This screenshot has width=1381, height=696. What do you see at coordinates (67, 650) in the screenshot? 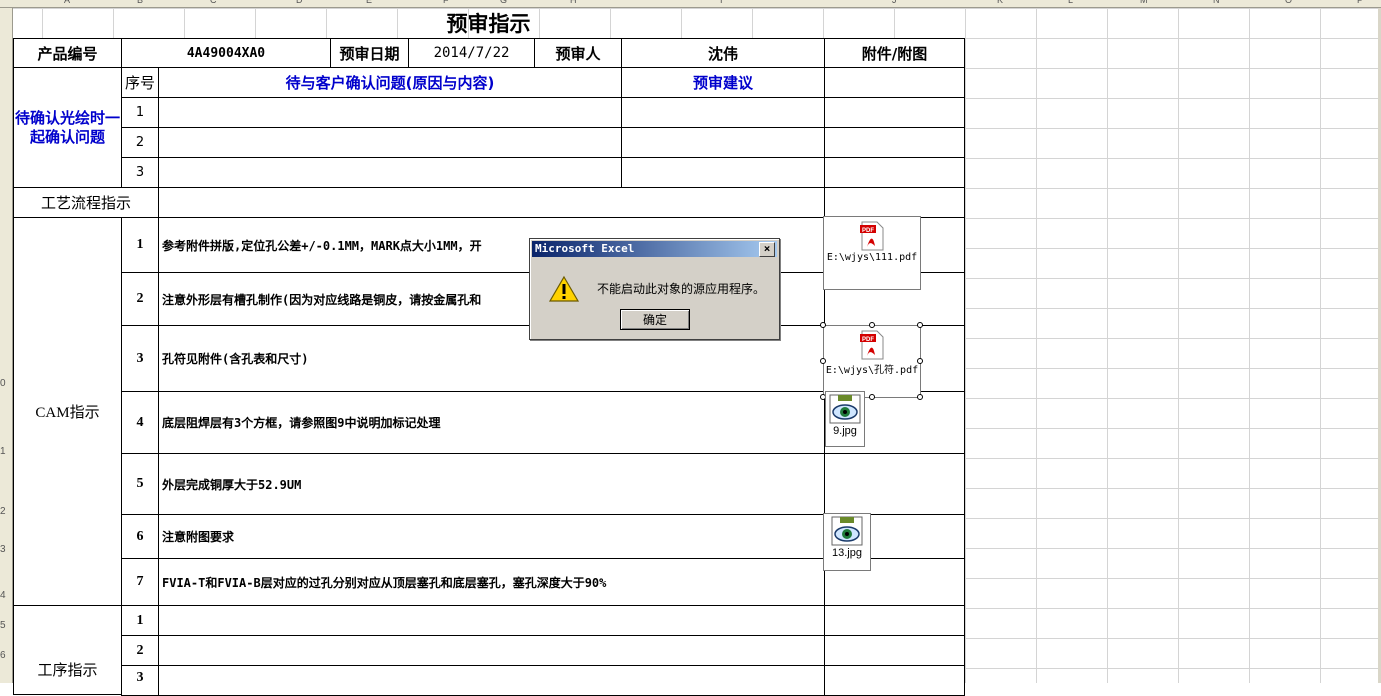
I see `operation-section-label: 工序指示` at bounding box center [67, 650].